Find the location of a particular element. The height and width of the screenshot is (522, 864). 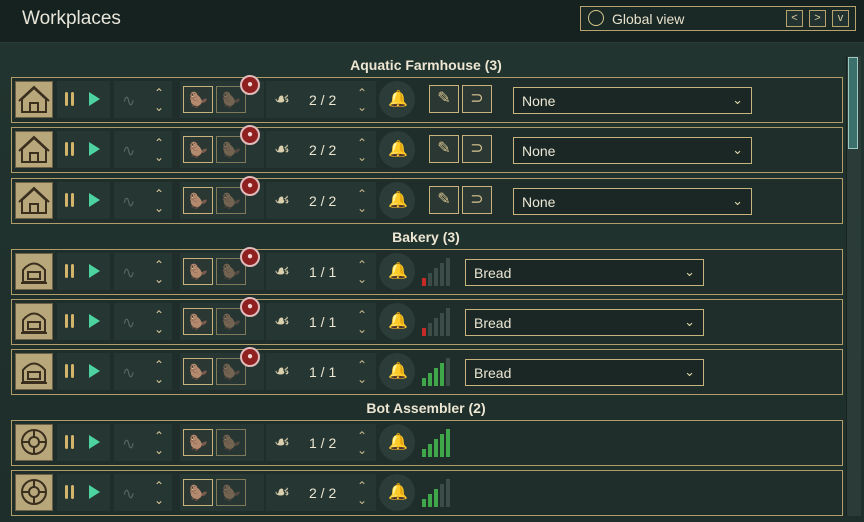

group-title: Bot Assembler (2) is located at coordinates (426, 408).